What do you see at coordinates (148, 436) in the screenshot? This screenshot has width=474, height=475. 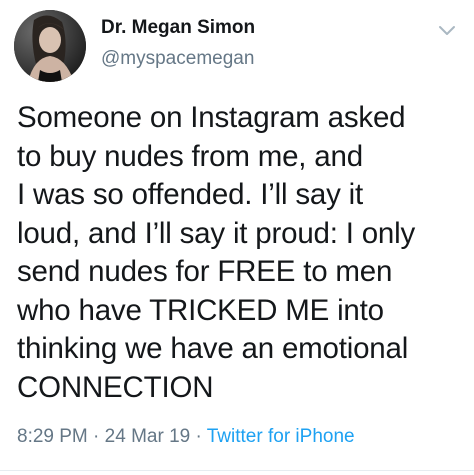 I see `tweet-date: 24 Mar 19` at bounding box center [148, 436].